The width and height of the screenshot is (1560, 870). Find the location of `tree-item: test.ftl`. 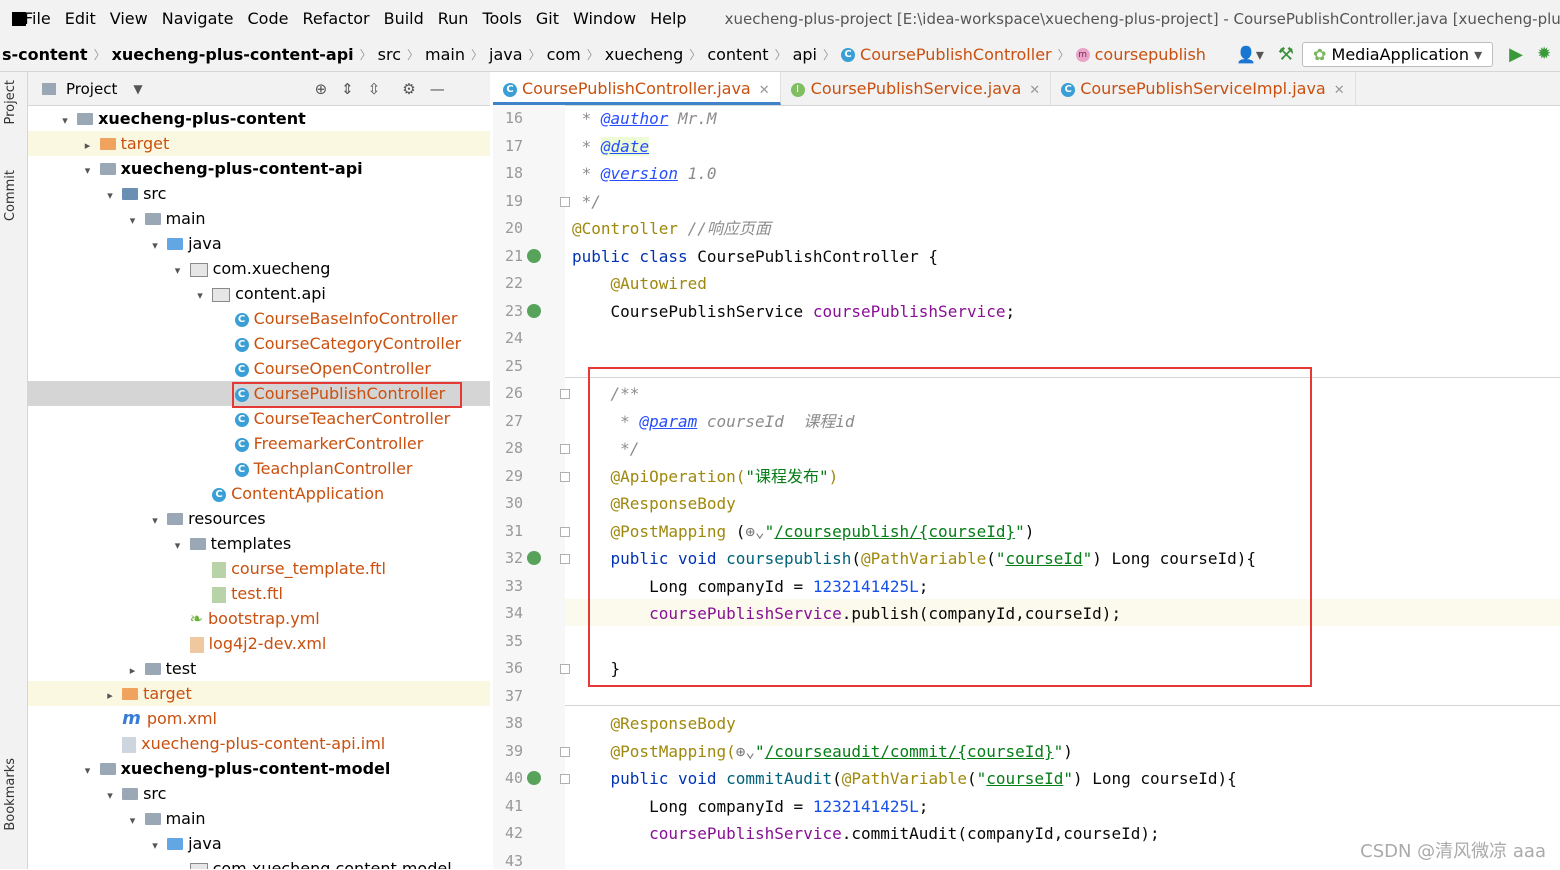

tree-item: test.ftl is located at coordinates (259, 593).